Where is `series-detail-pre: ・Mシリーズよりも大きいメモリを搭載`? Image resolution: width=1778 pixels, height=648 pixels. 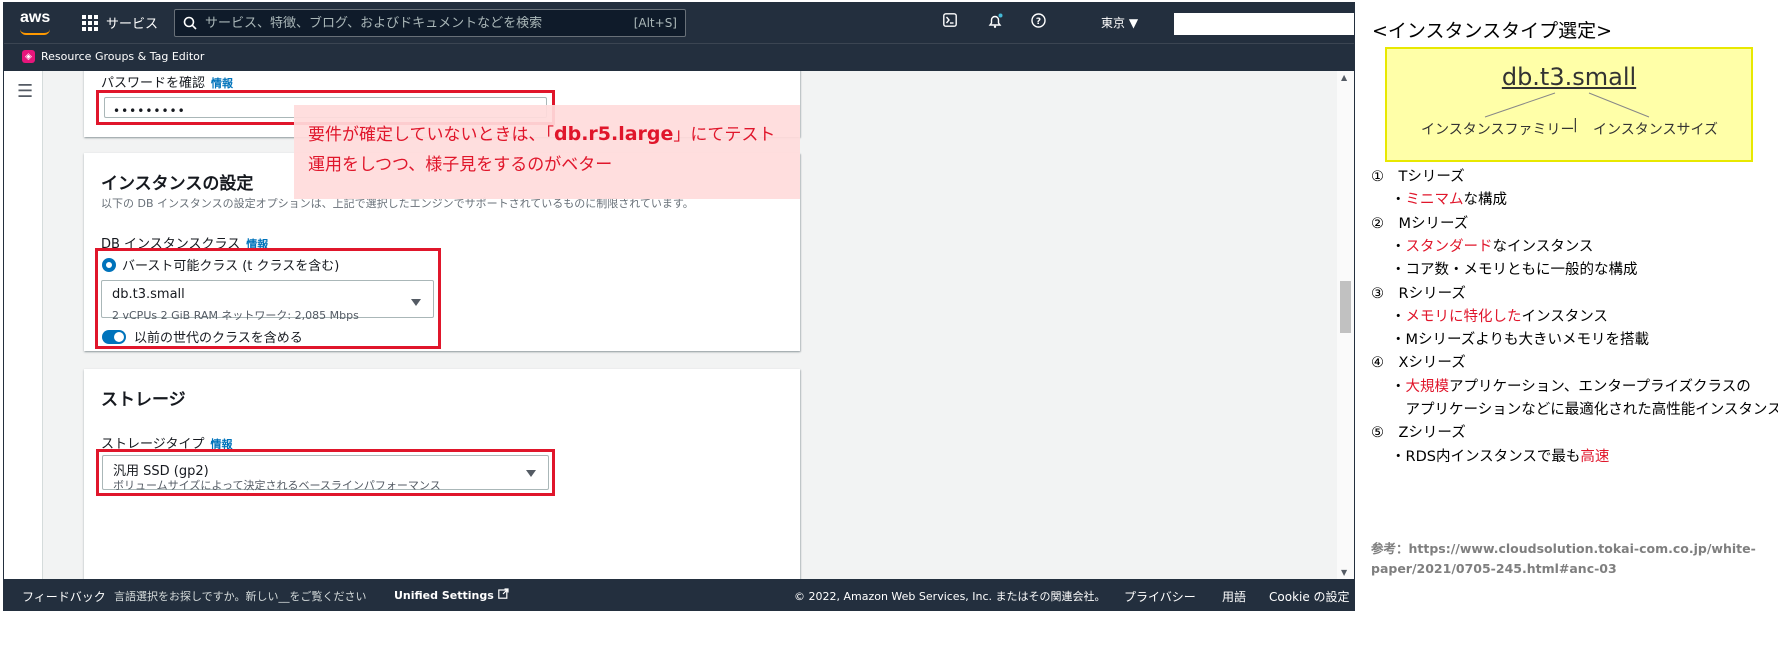 series-detail-pre: ・Mシリーズよりも大きいメモリを搭載 is located at coordinates (1520, 340).